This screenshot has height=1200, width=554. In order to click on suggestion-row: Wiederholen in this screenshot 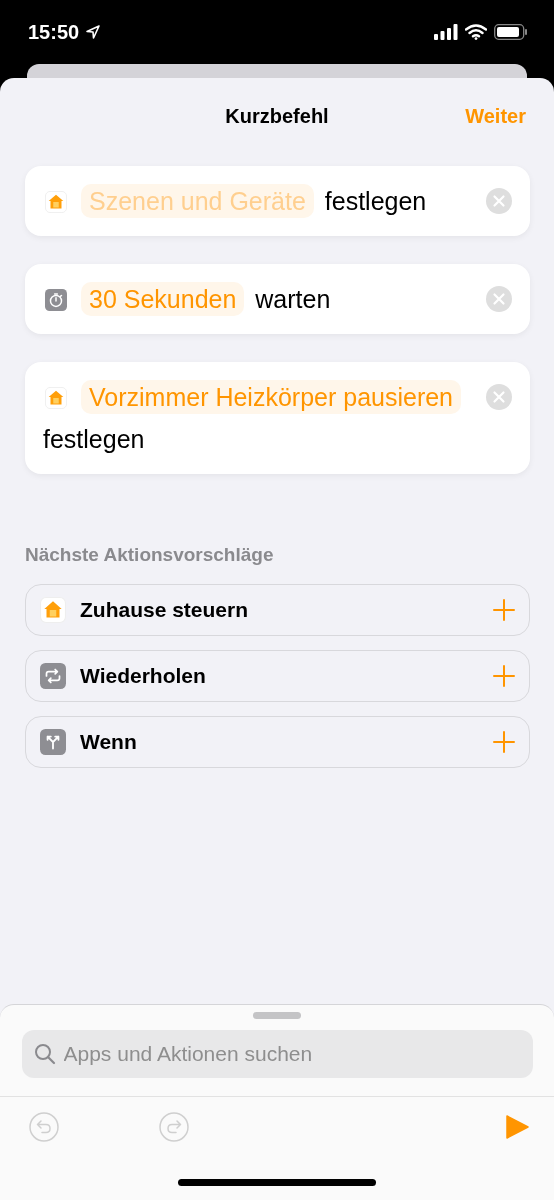, I will do `click(277, 676)`.